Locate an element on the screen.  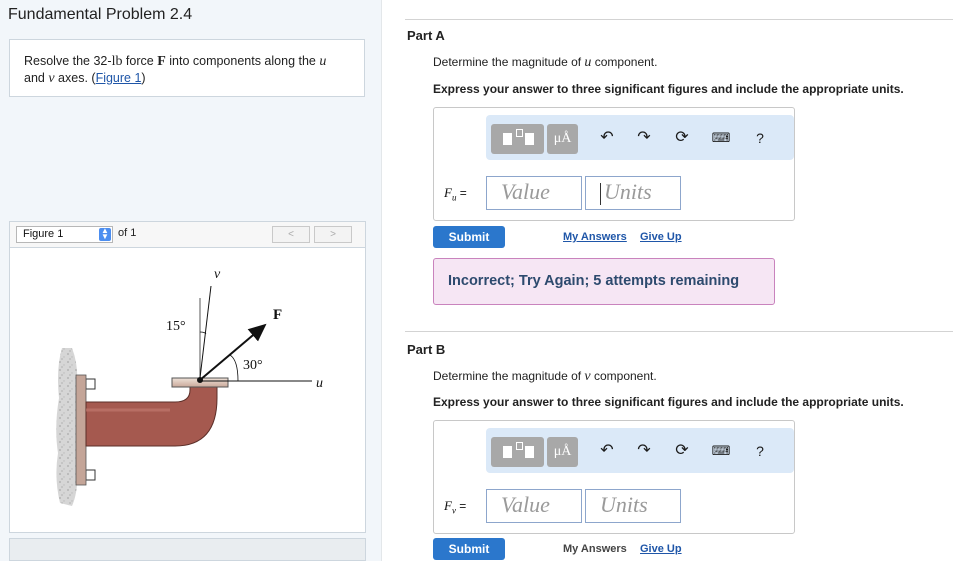
problem-text: axes. ( is located at coordinates (75, 78).